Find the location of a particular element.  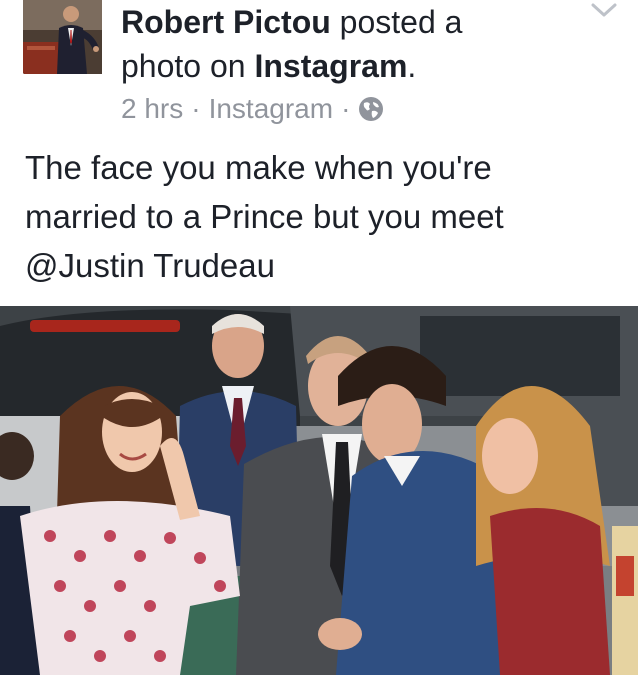

source-link: Instagram is located at coordinates (271, 108).